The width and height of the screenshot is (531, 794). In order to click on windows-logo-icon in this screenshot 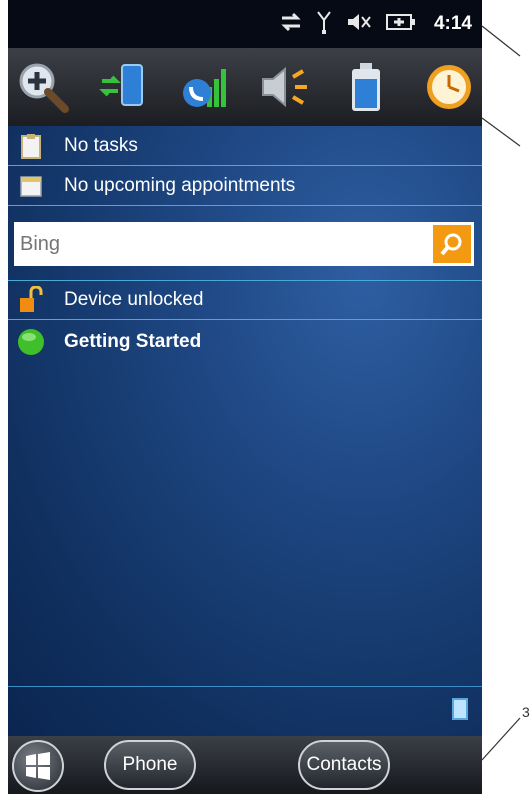, I will do `click(38, 766)`.